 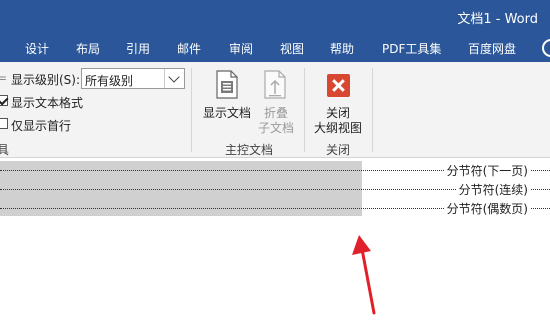 What do you see at coordinates (492, 48) in the screenshot?
I see `tab-baidu-netdisk: 百度网盘` at bounding box center [492, 48].